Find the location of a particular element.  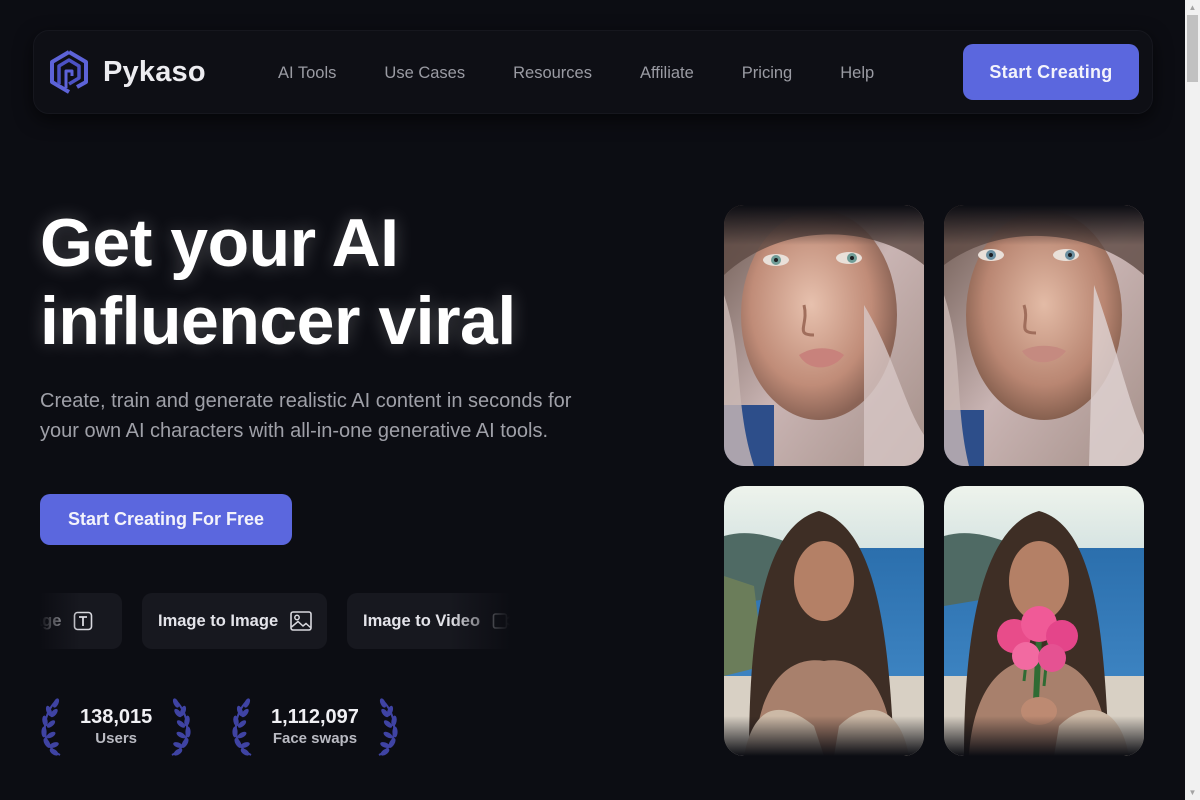

stat-value-face-swaps: 1,112,097 is located at coordinates (315, 717).